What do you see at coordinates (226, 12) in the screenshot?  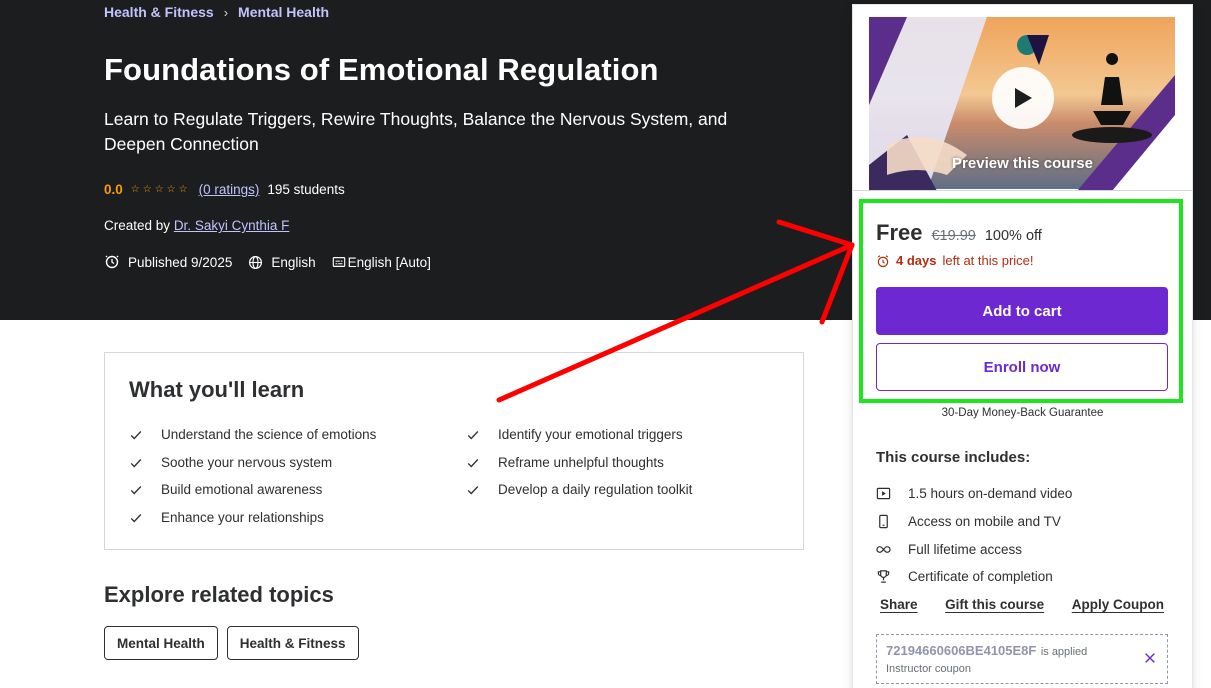 I see `chevron-right-icon: ›` at bounding box center [226, 12].